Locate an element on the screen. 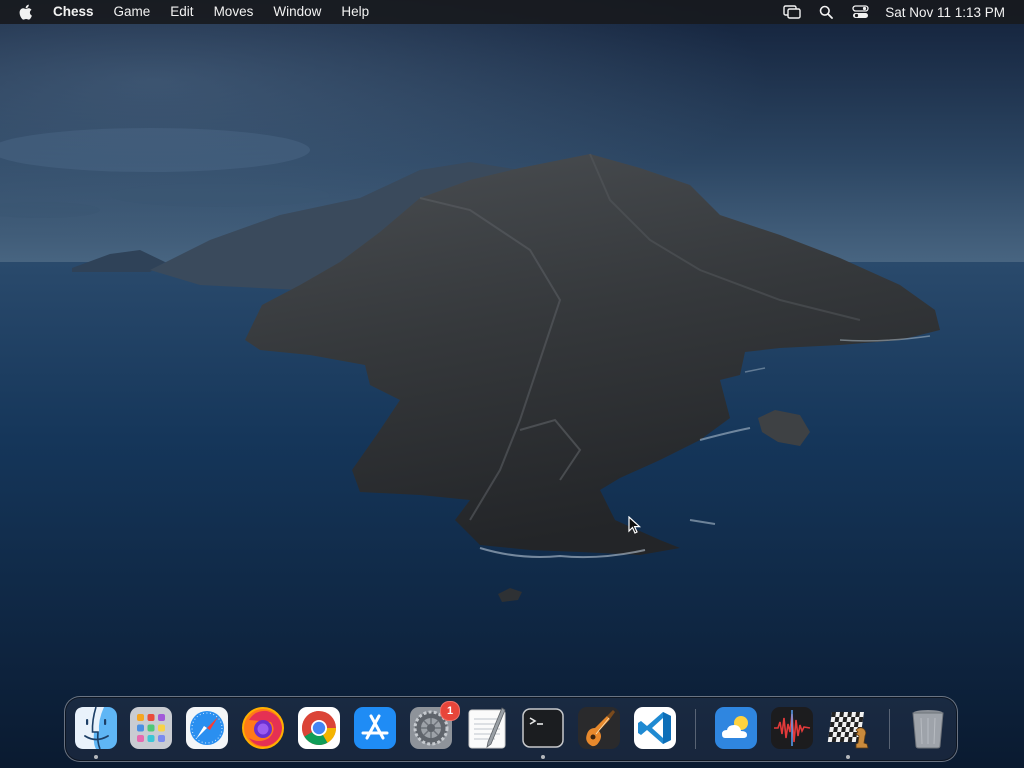 Image resolution: width=1024 pixels, height=768 pixels. trash-icon is located at coordinates (928, 729).